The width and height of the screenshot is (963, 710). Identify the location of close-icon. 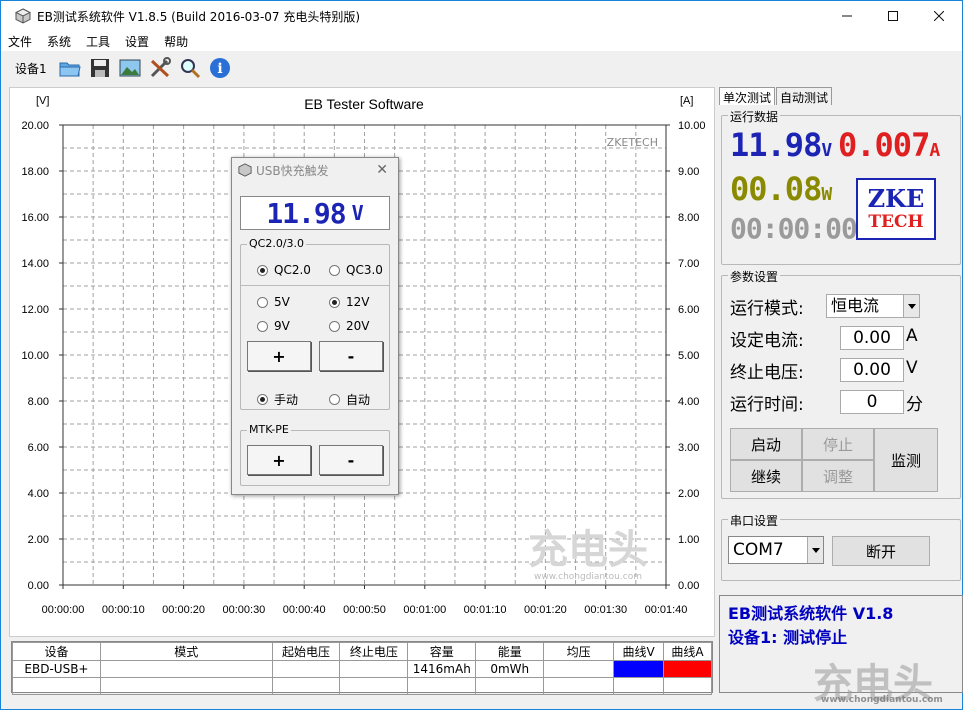
(939, 16).